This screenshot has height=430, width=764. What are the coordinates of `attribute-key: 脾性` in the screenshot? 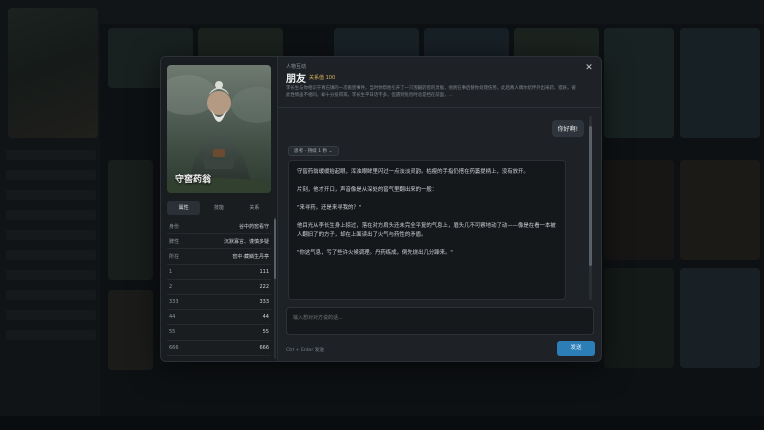 It's located at (174, 241).